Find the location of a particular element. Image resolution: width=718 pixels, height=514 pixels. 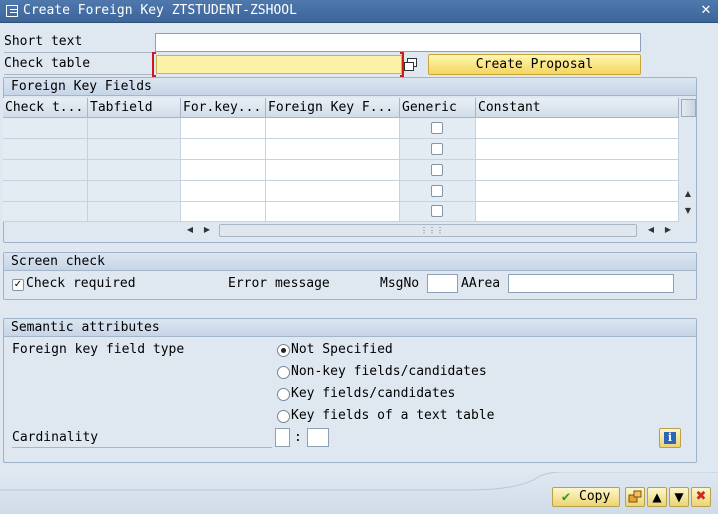

radio-not-specified-label: Not Specified is located at coordinates (342, 349).